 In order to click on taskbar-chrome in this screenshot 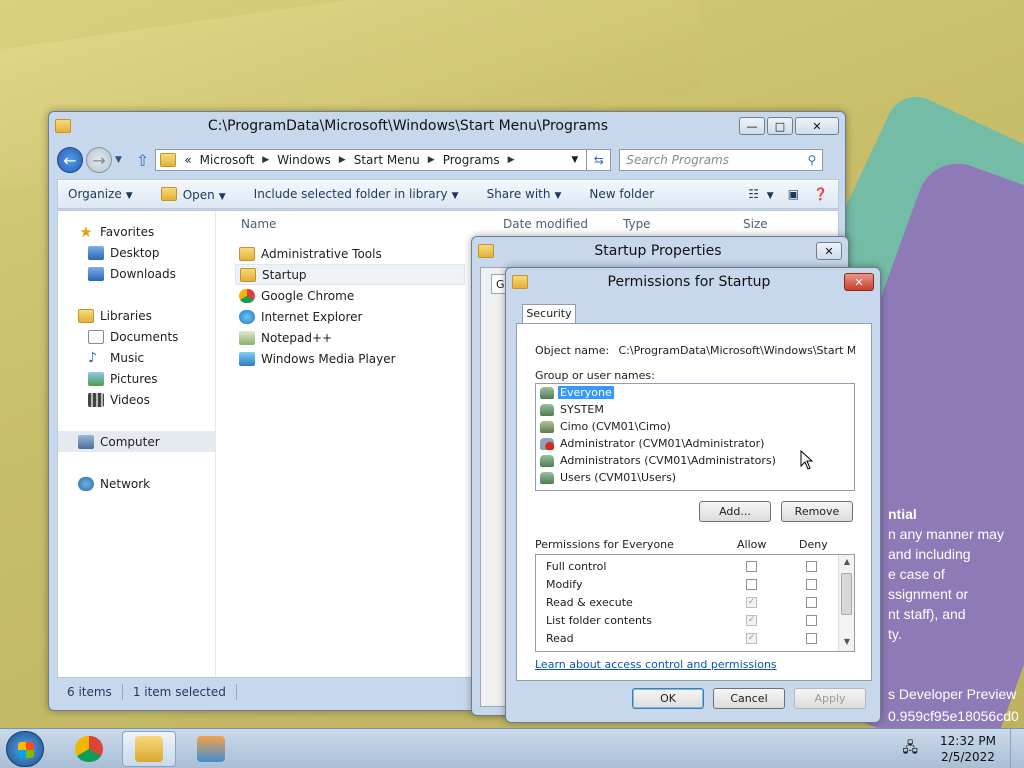, I will do `click(89, 749)`.